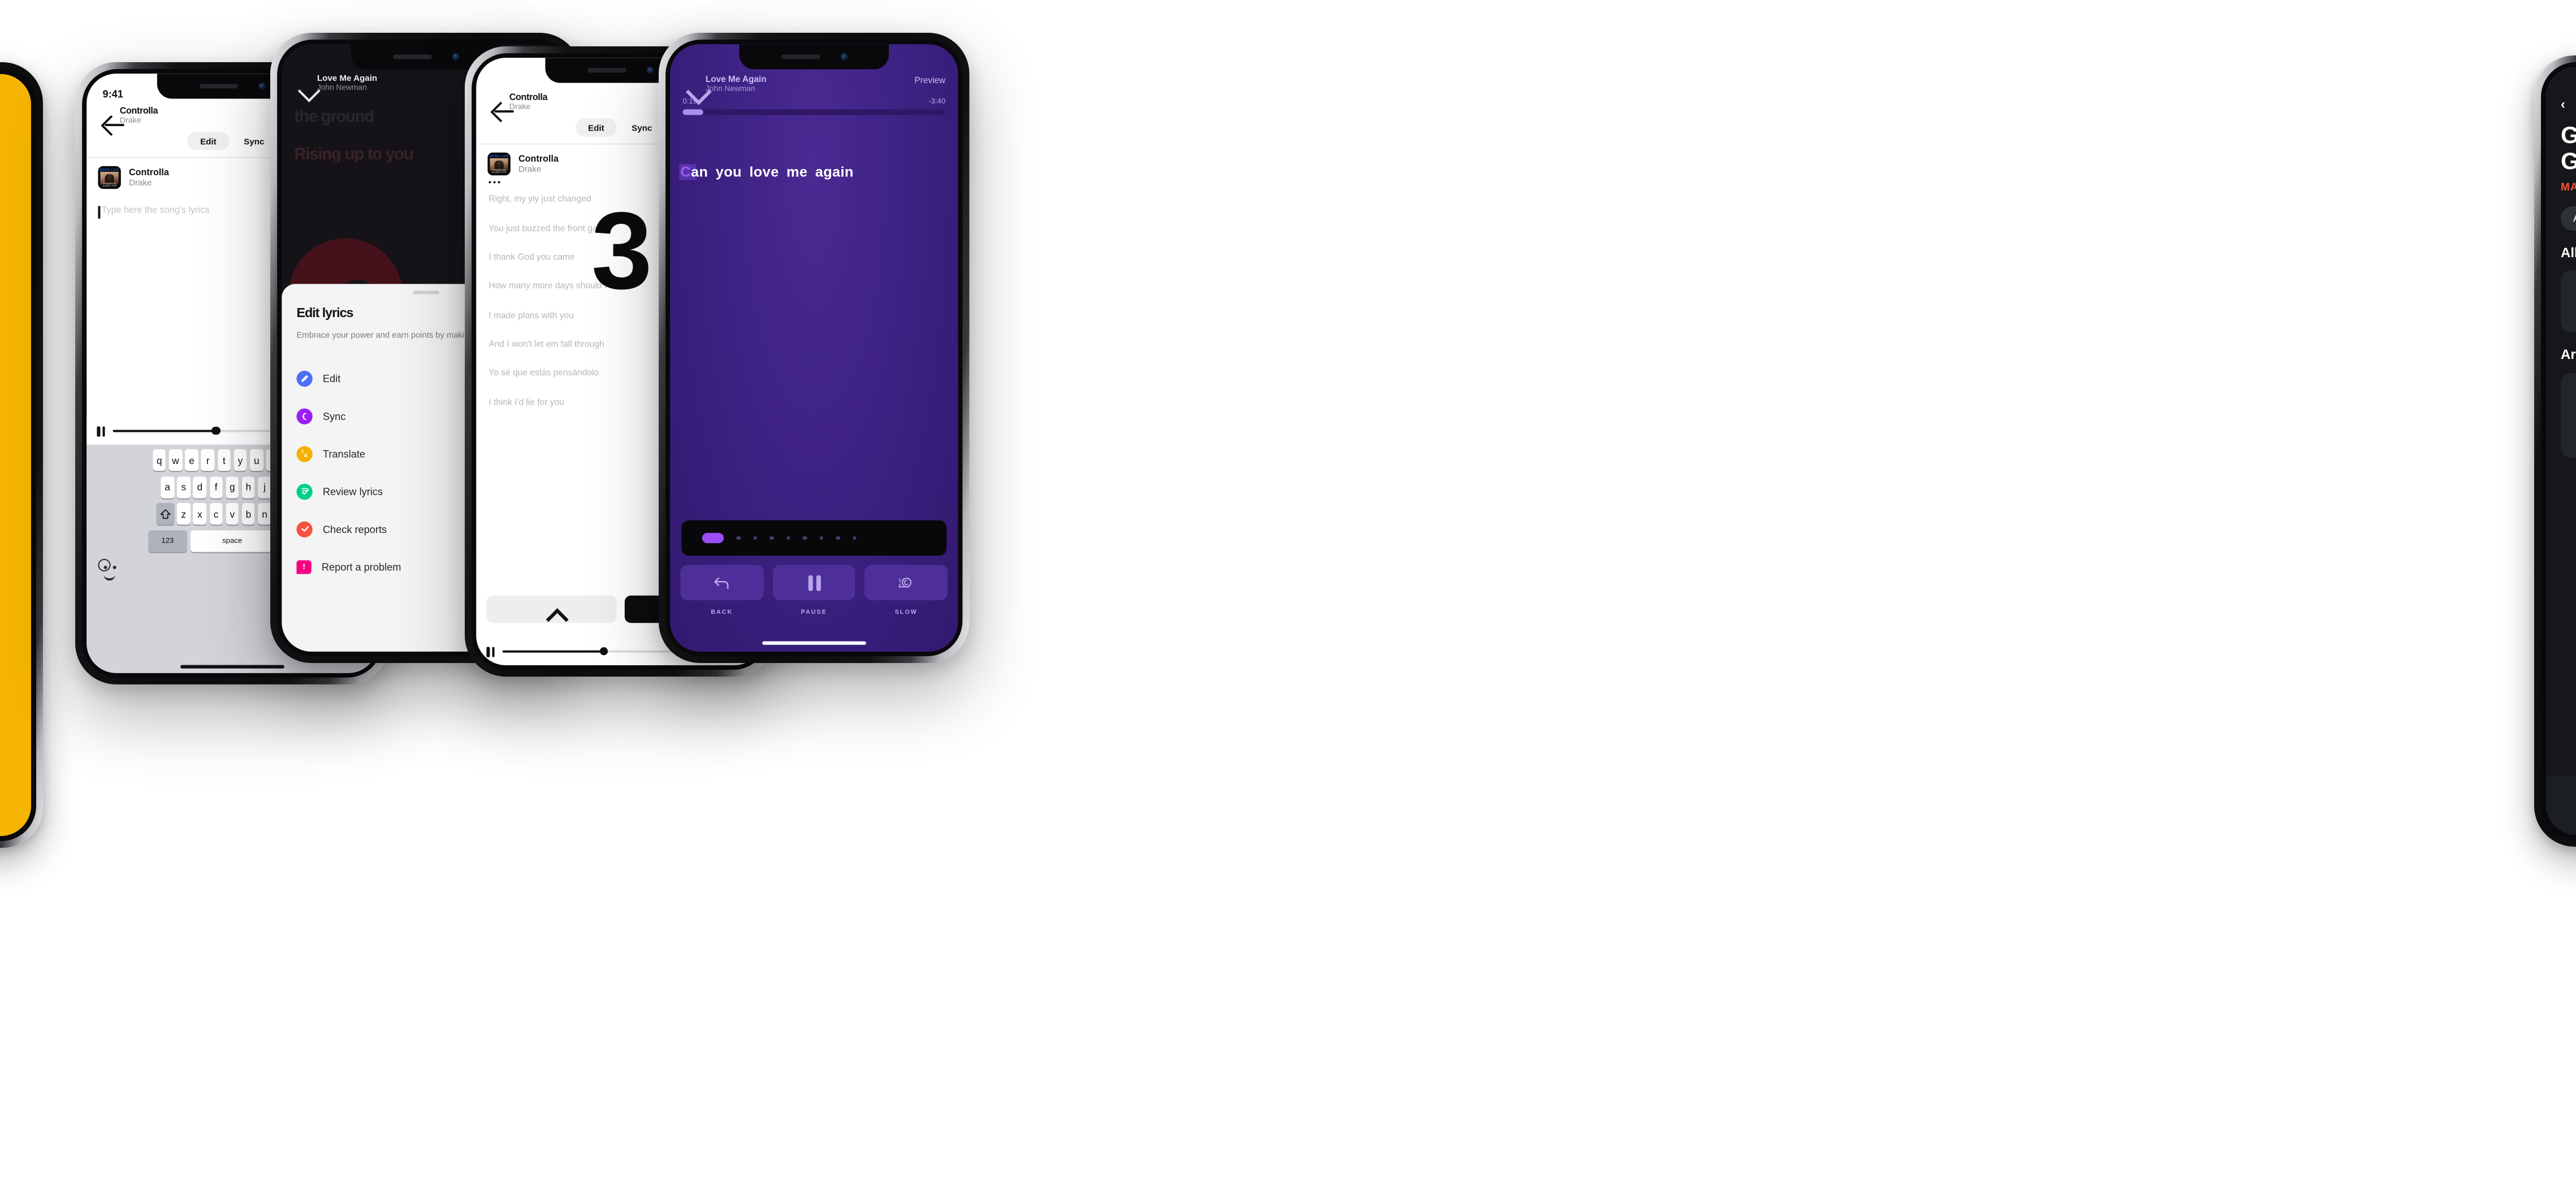  I want to click on emoji-icon, so click(106, 569).